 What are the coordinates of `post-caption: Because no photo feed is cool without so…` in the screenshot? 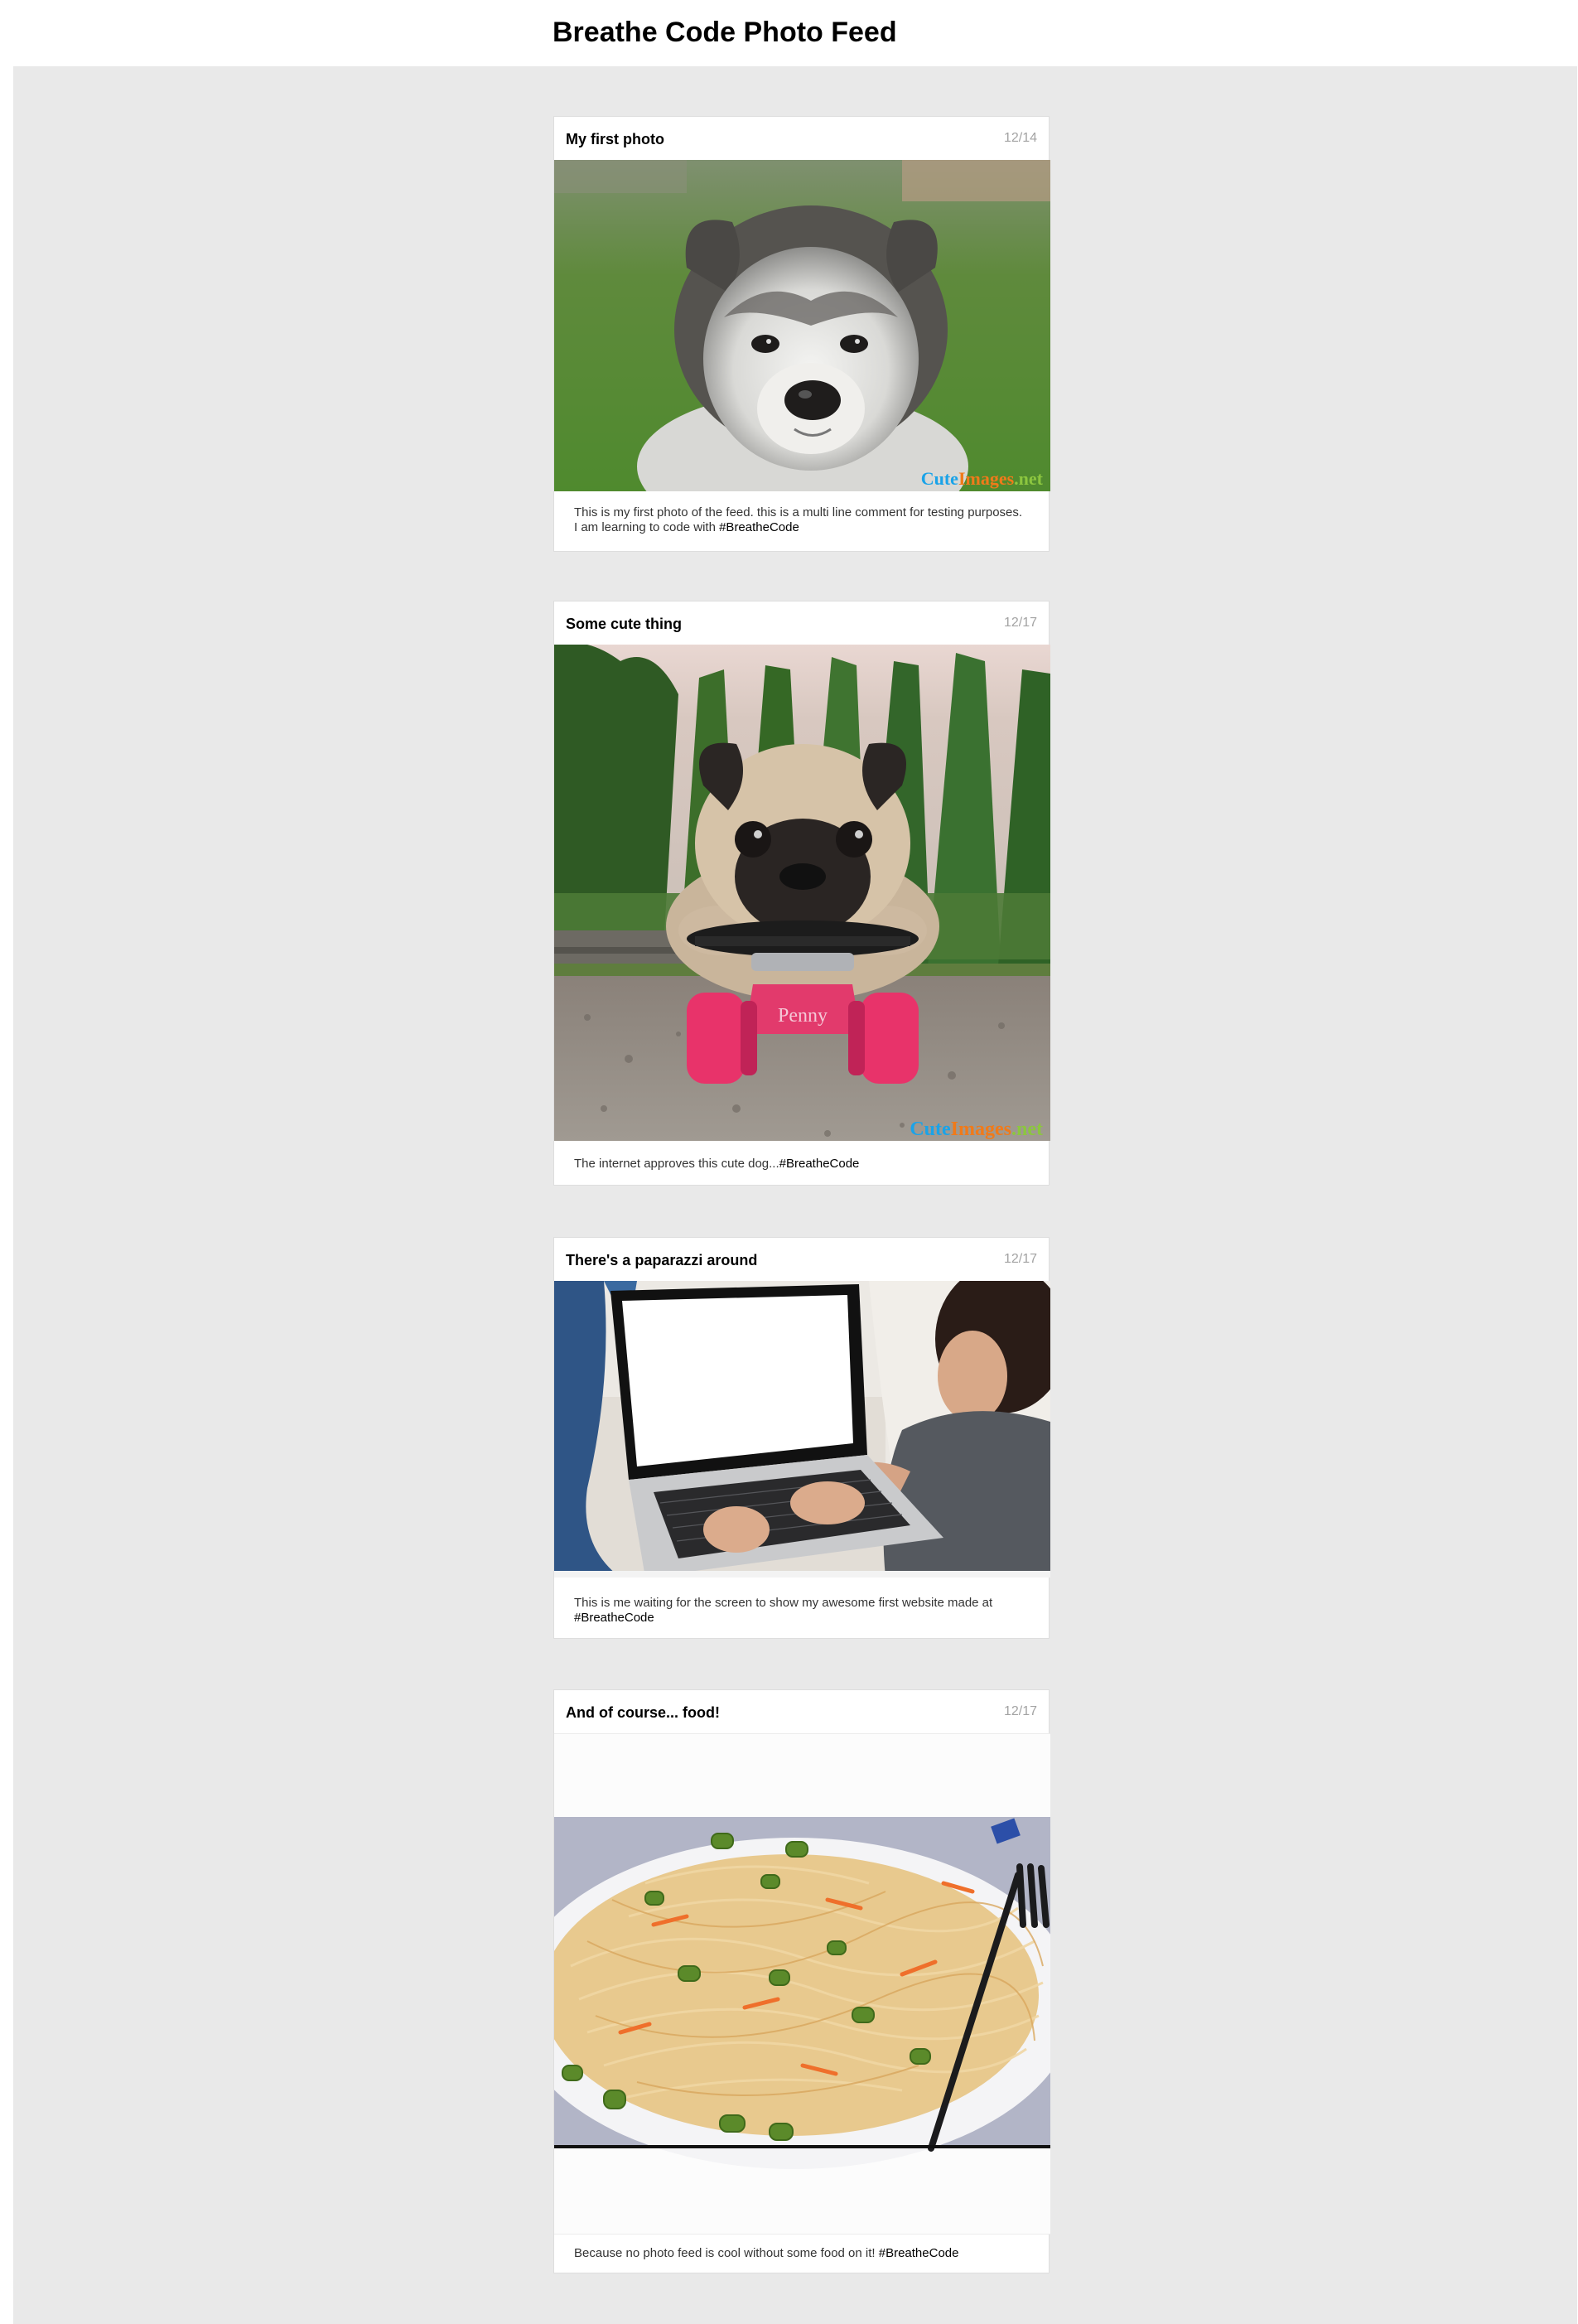 It's located at (801, 2248).